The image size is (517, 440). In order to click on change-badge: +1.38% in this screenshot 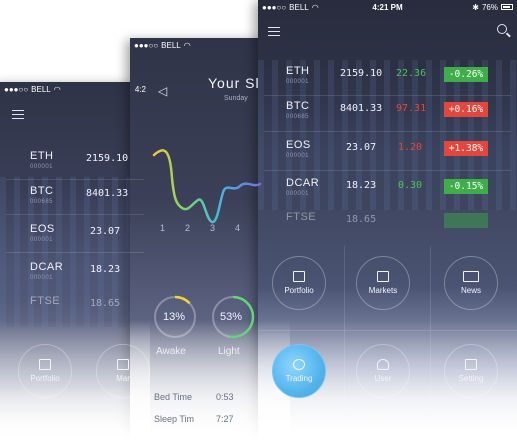, I will do `click(466, 148)`.